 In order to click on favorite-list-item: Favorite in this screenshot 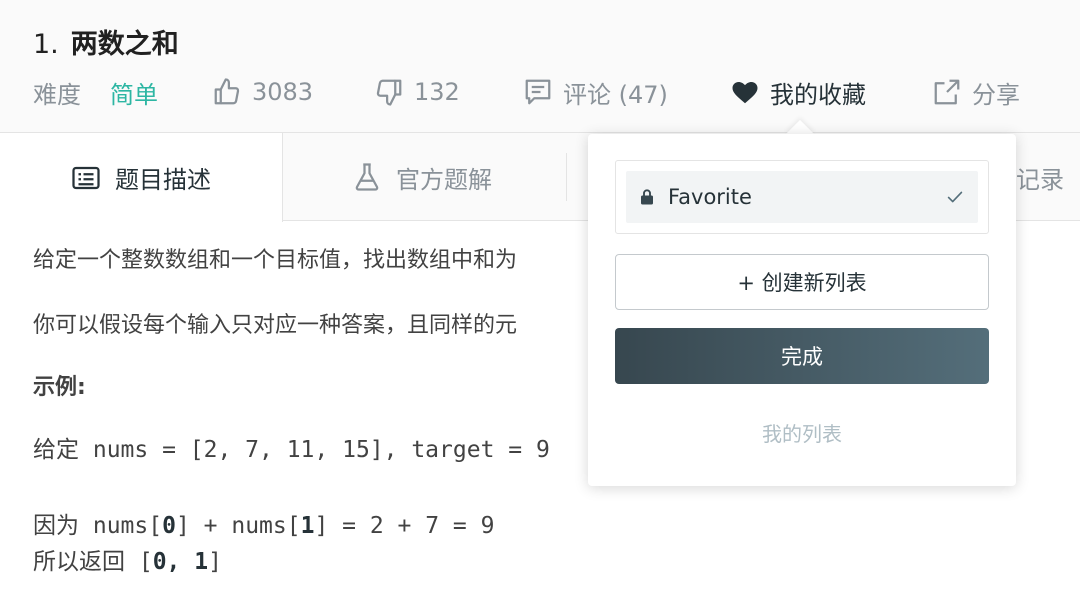, I will do `click(802, 197)`.